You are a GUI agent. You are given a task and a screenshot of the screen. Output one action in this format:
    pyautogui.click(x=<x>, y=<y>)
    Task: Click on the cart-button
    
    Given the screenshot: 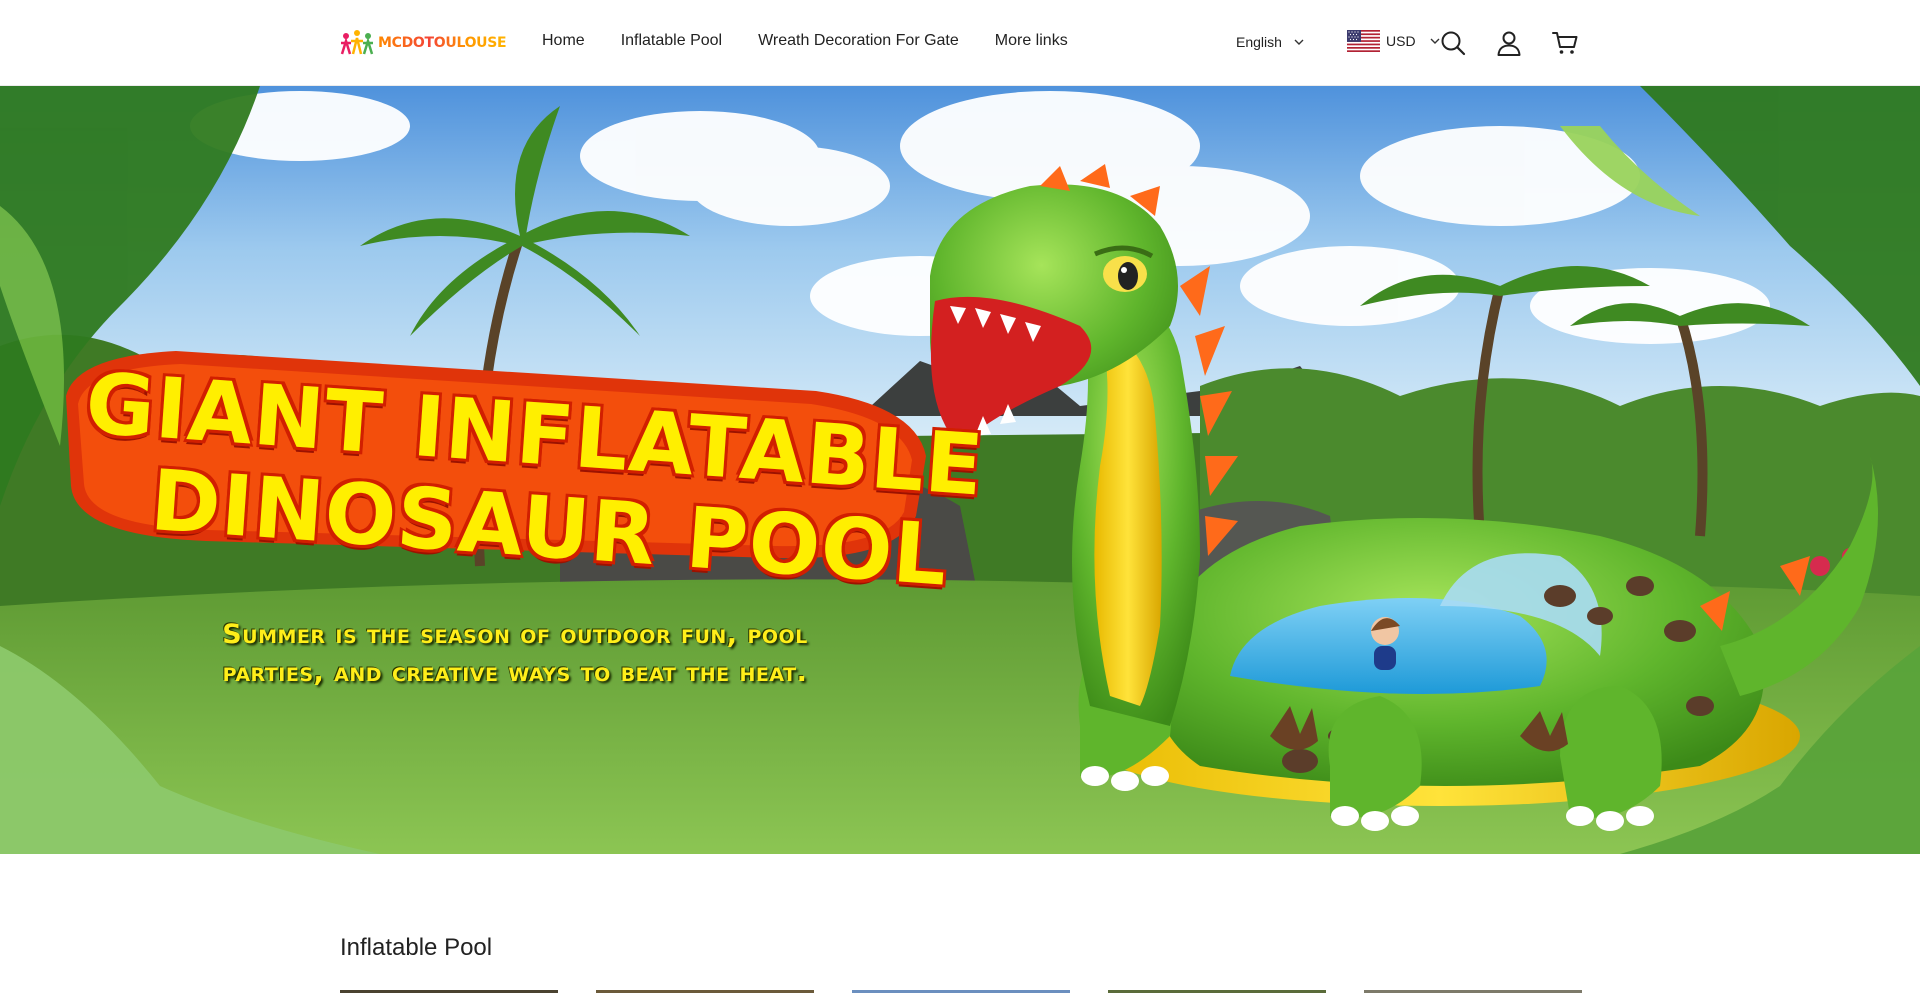 What is the action you would take?
    pyautogui.click(x=1565, y=43)
    